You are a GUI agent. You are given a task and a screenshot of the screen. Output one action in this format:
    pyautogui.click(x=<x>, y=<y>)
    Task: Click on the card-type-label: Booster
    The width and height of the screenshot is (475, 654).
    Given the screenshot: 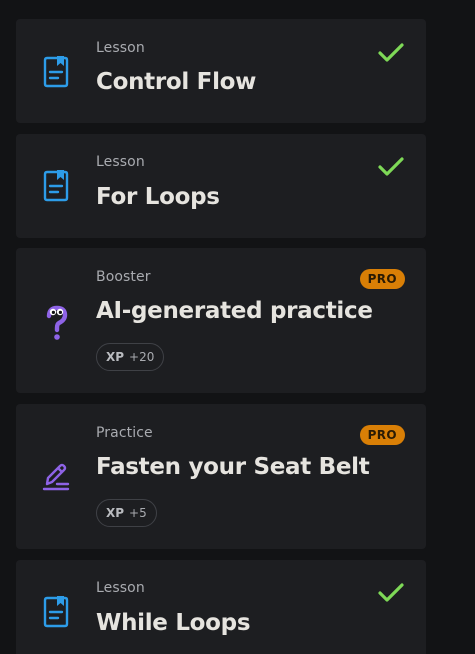 What is the action you would take?
    pyautogui.click(x=123, y=277)
    